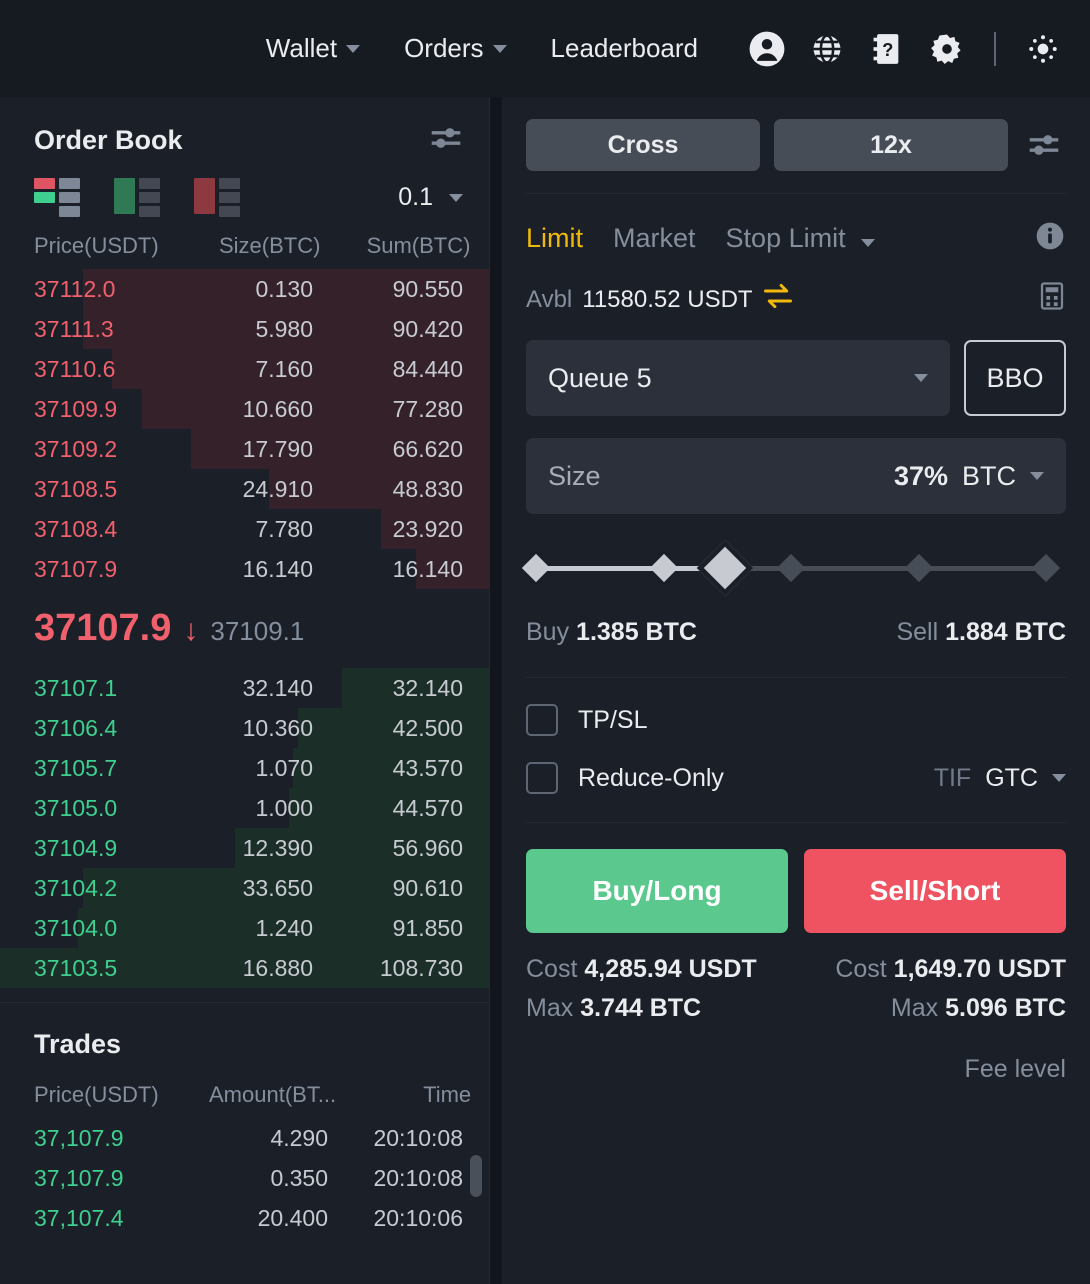 Image resolution: width=1090 pixels, height=1284 pixels. Describe the element at coordinates (301, 48) in the screenshot. I see `nav-label-wallet: Wallet` at that location.